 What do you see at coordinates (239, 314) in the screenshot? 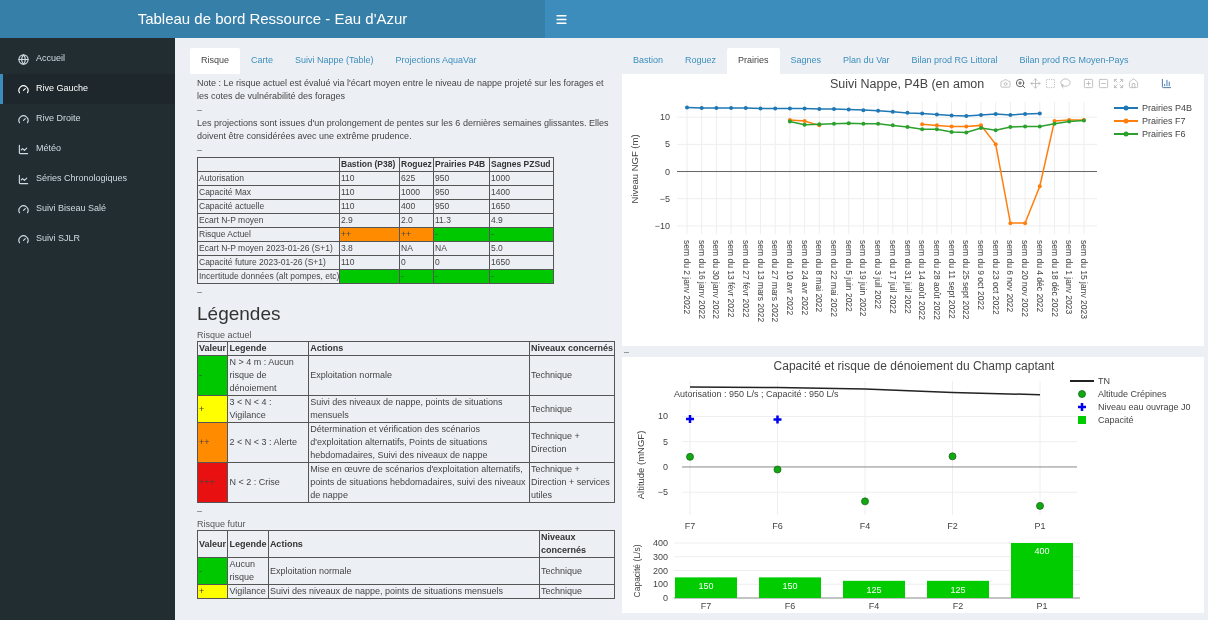
I see `section-heading: Légendes` at bounding box center [239, 314].